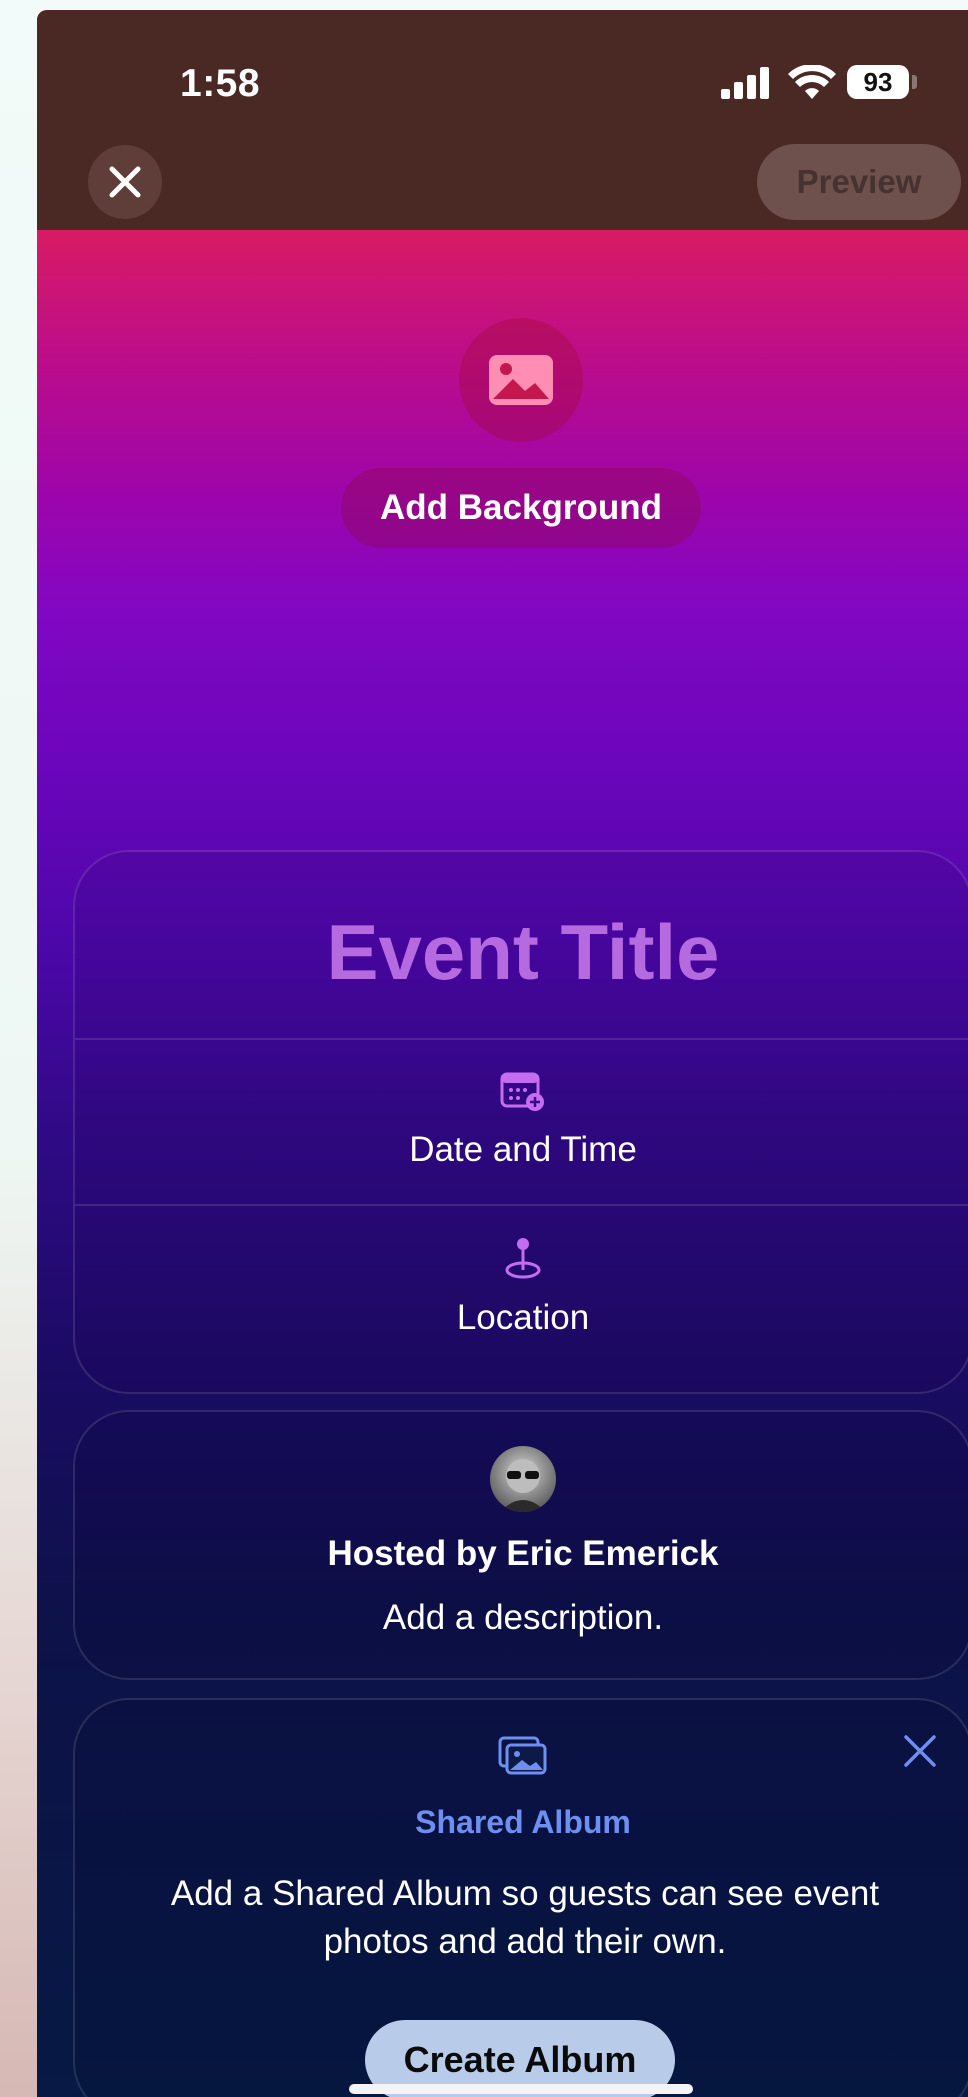 The image size is (968, 2097). I want to click on photo-icon, so click(521, 380).